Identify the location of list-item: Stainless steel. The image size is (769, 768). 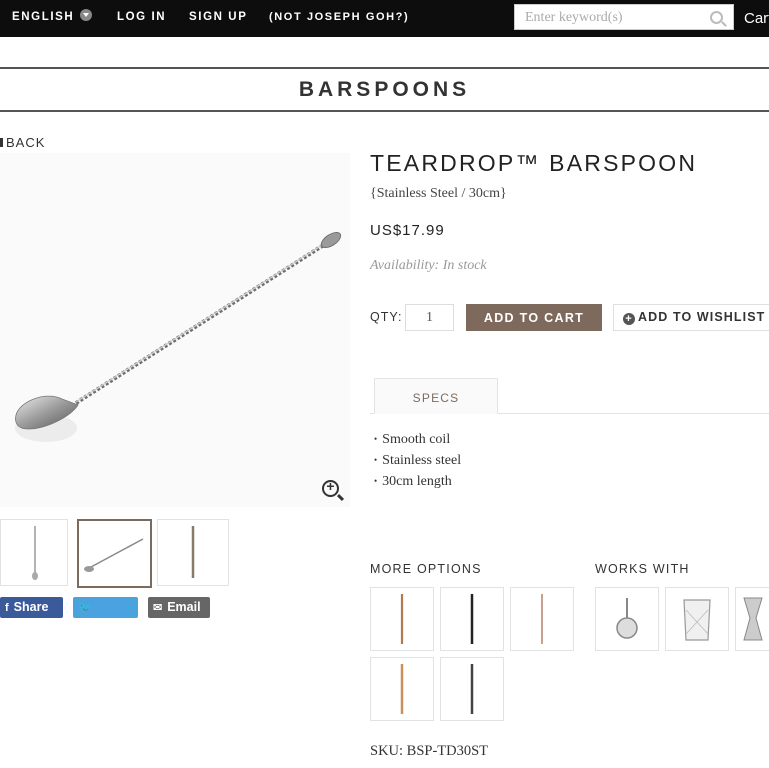
(417, 460).